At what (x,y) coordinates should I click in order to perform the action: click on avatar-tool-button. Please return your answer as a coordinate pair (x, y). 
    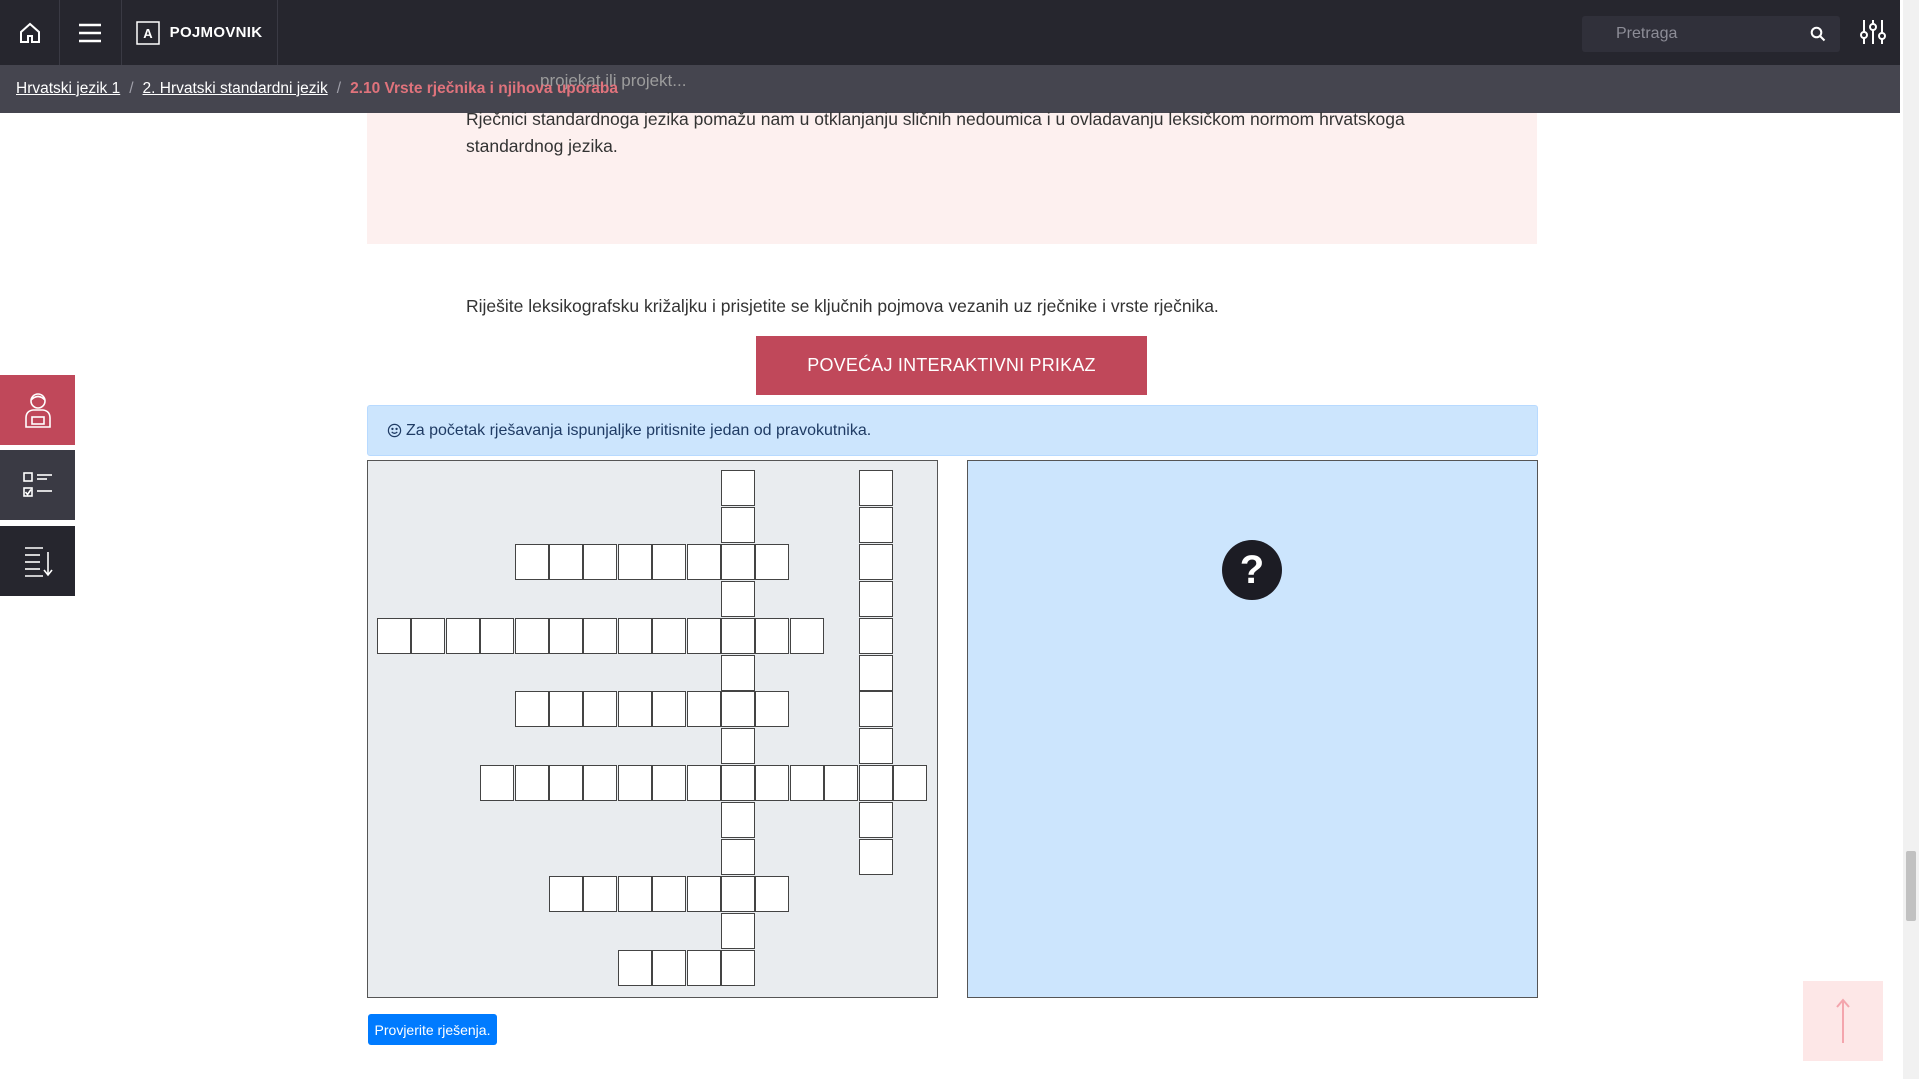
    Looking at the image, I should click on (37, 410).